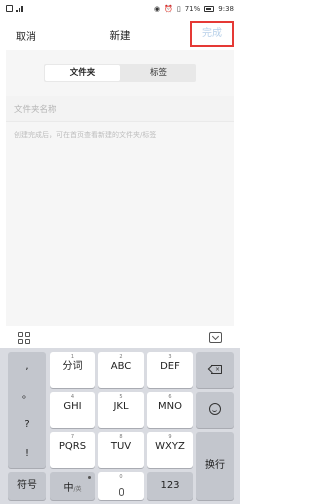 The image size is (320, 504). I want to click on alarm-icon: ⏰, so click(168, 9).